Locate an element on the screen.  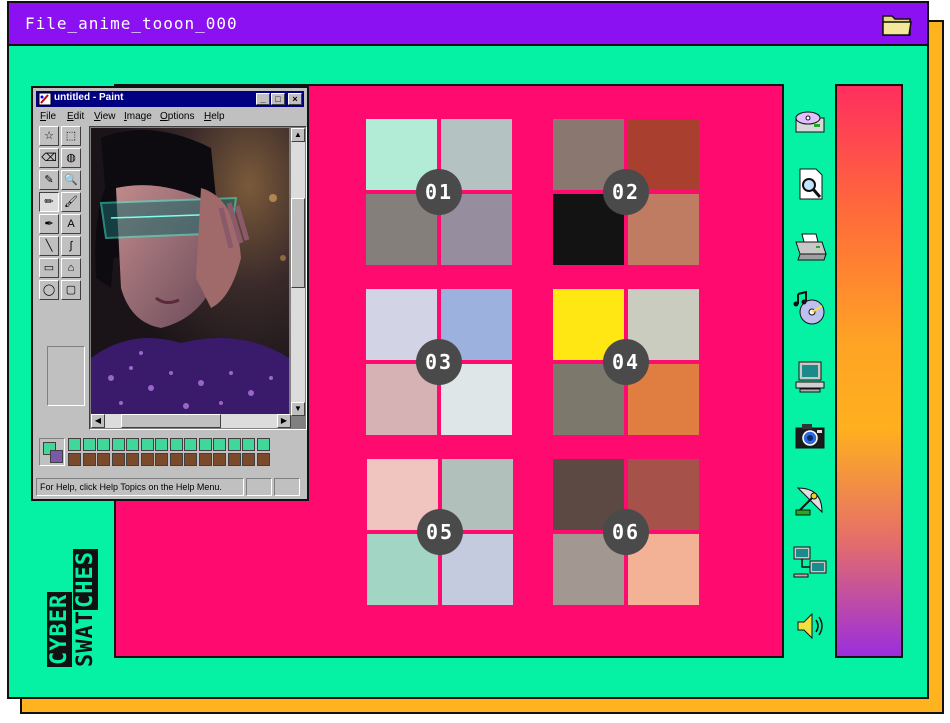
brand-vertical-title: CYBER SWATCHES is located at coordinates (73, 592).